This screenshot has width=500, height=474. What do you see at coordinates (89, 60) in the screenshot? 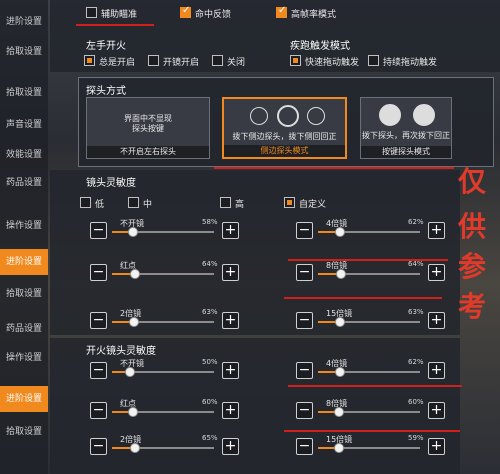
I see `left-fire-always-checkbox` at bounding box center [89, 60].